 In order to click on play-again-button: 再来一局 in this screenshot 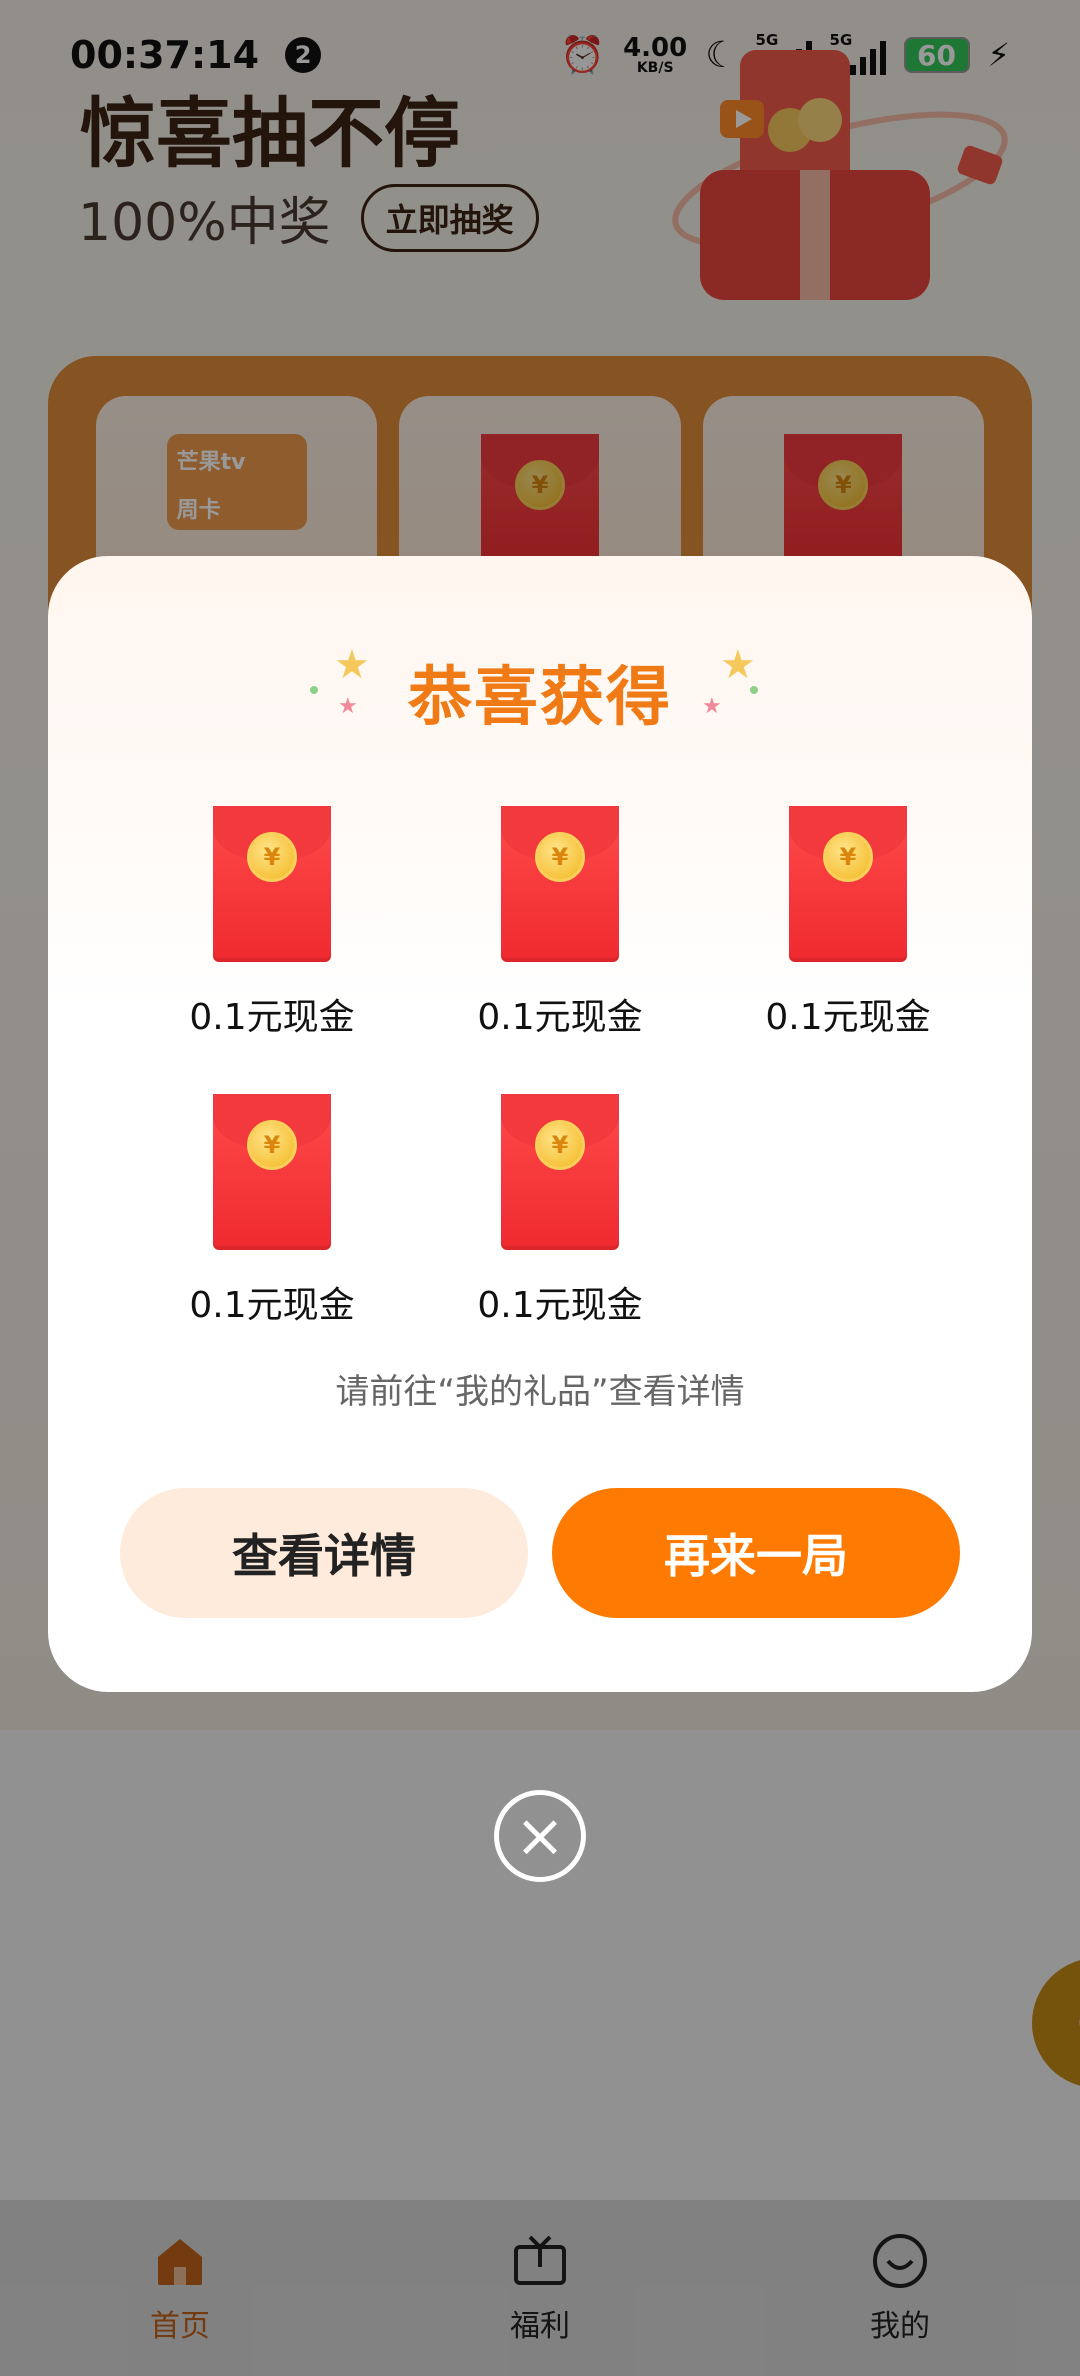, I will do `click(756, 1553)`.